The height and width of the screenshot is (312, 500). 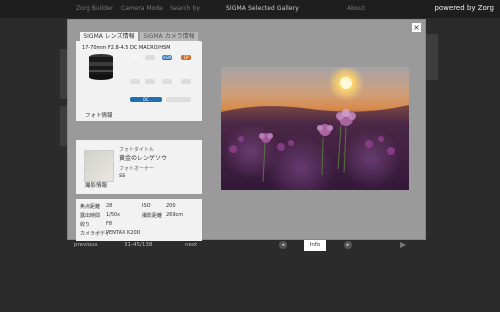 What do you see at coordinates (464, 8) in the screenshot?
I see `powered-by: powered by Zorg` at bounding box center [464, 8].